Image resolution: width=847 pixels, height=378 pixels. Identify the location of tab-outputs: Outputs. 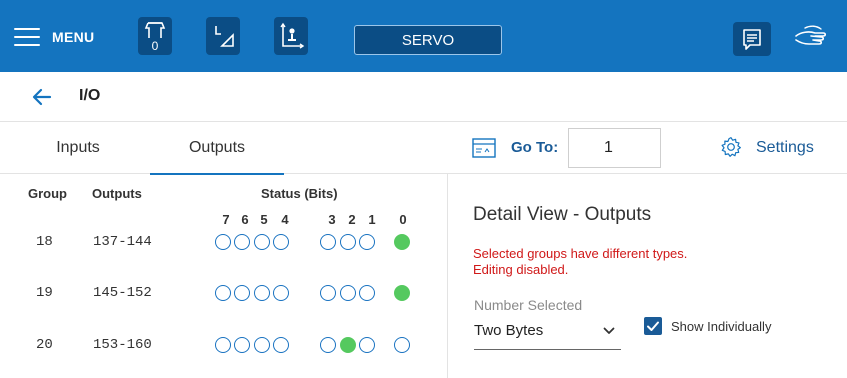
(217, 148).